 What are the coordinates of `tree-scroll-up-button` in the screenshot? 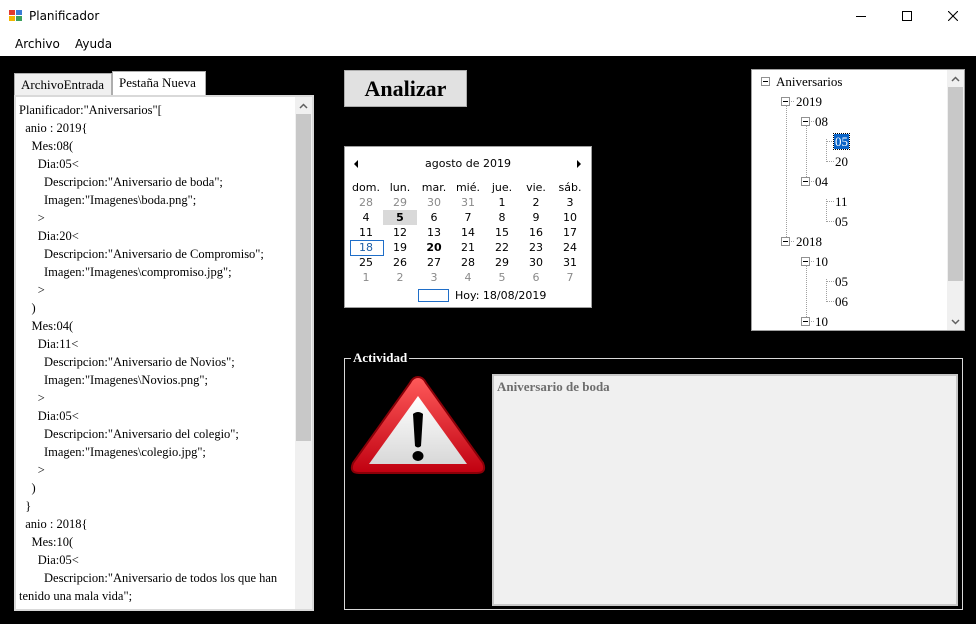 It's located at (955, 78).